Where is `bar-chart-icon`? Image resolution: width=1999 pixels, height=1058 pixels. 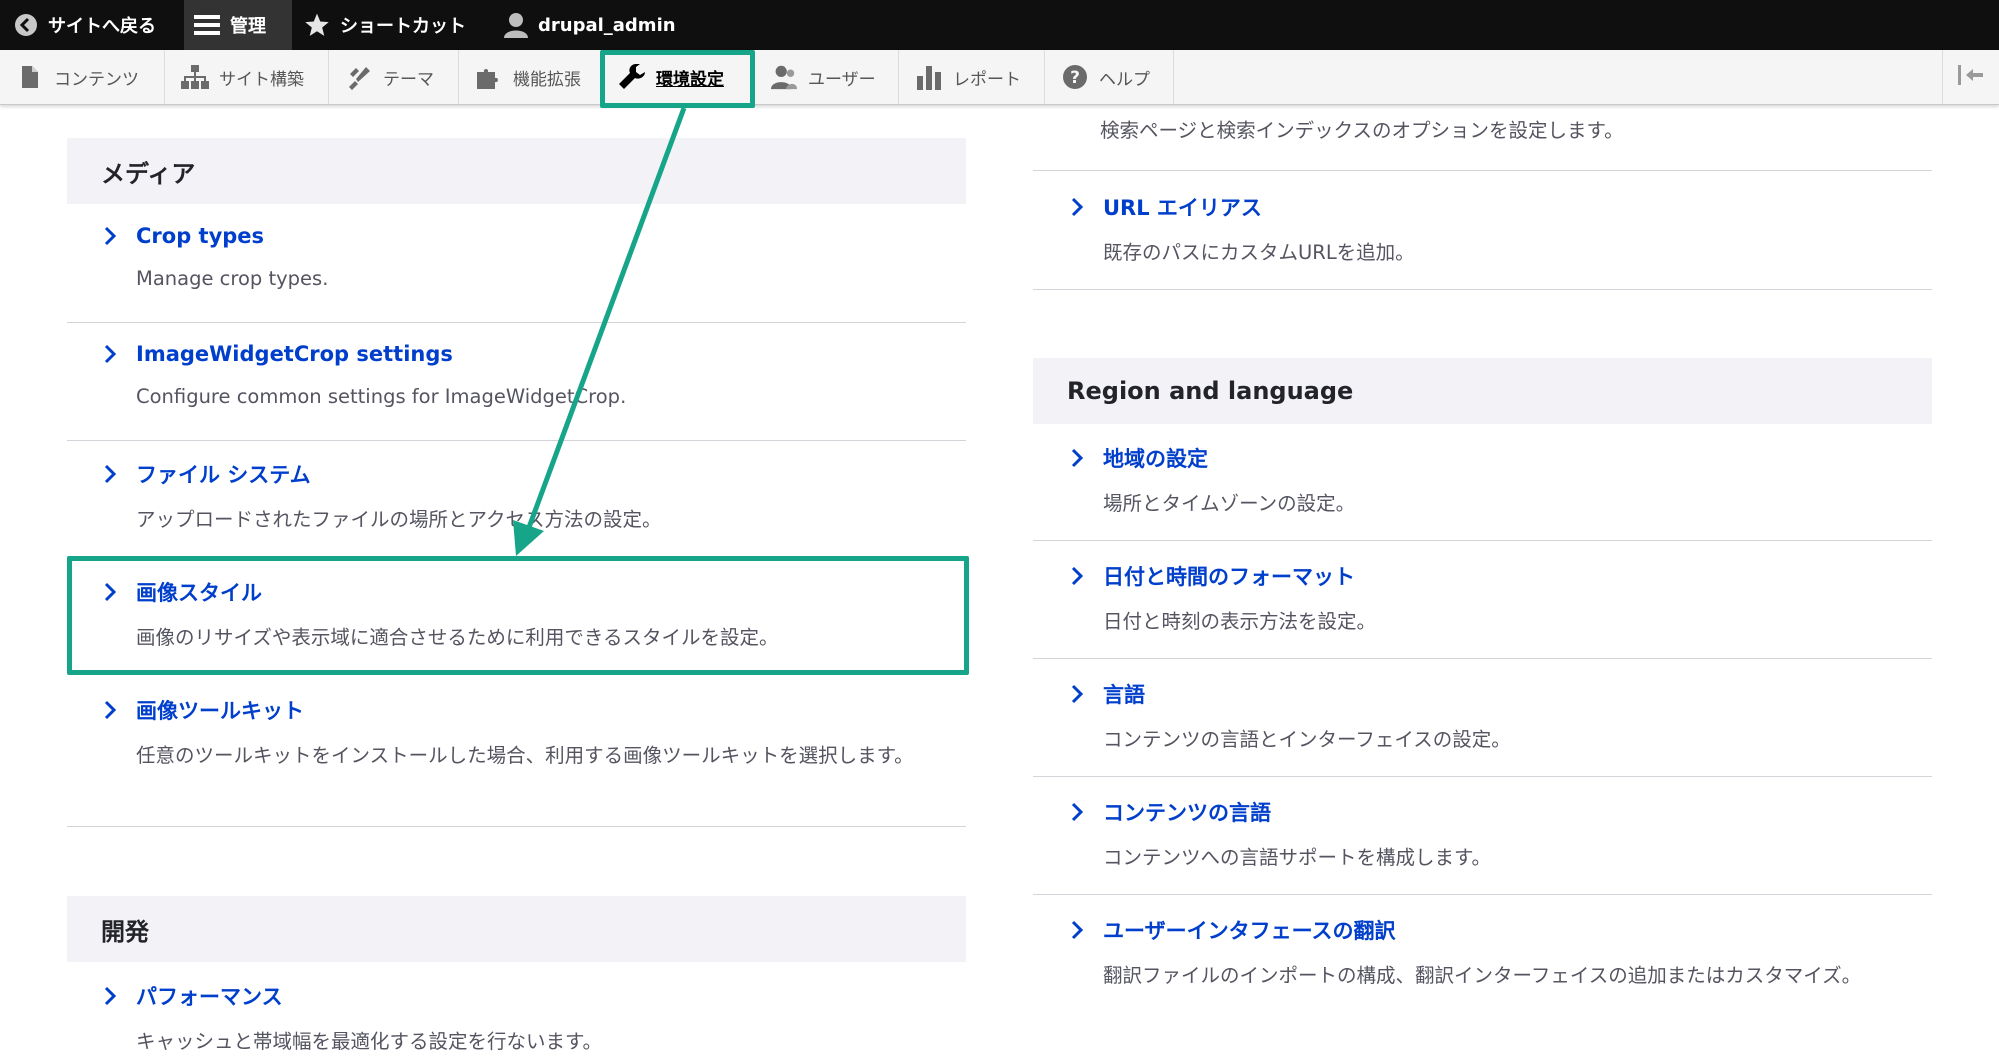
bar-chart-icon is located at coordinates (929, 77).